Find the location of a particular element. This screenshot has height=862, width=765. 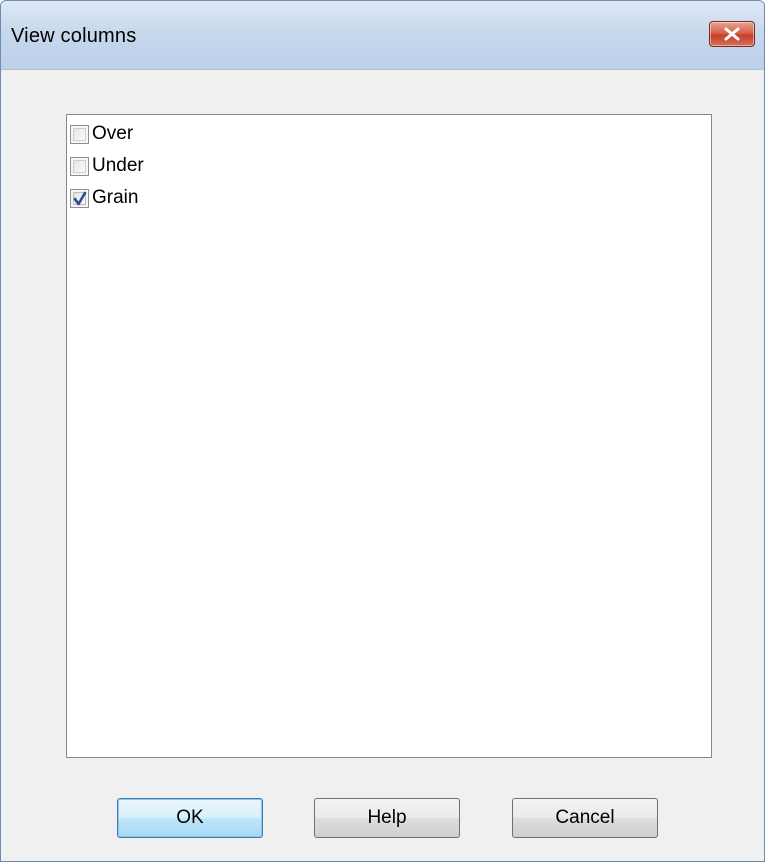

under-label: Under is located at coordinates (118, 165).